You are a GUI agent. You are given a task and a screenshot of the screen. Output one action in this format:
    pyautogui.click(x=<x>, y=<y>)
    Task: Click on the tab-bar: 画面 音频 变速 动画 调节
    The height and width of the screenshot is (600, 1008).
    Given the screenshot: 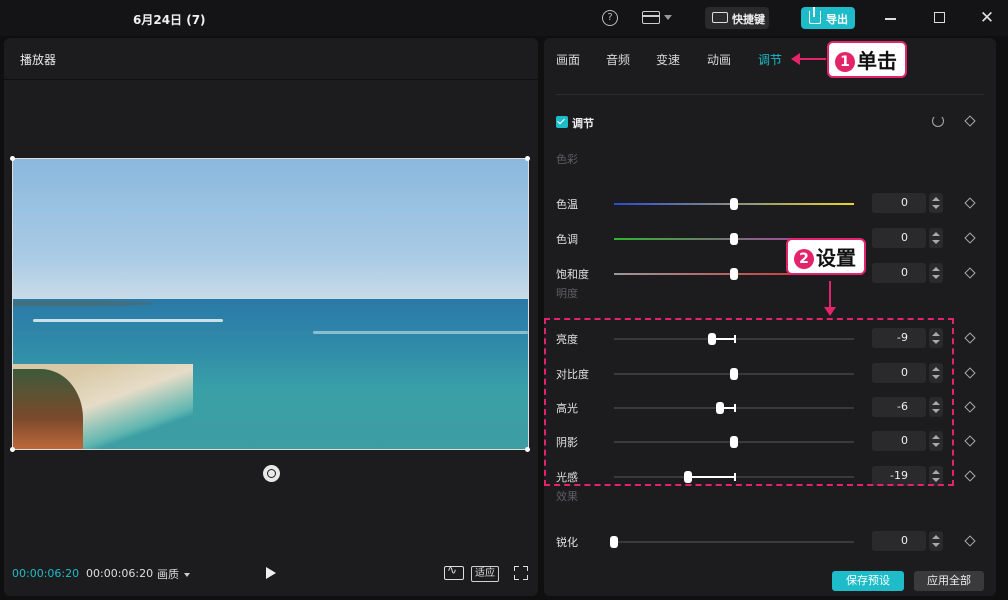 What is the action you would take?
    pyautogui.click(x=770, y=59)
    